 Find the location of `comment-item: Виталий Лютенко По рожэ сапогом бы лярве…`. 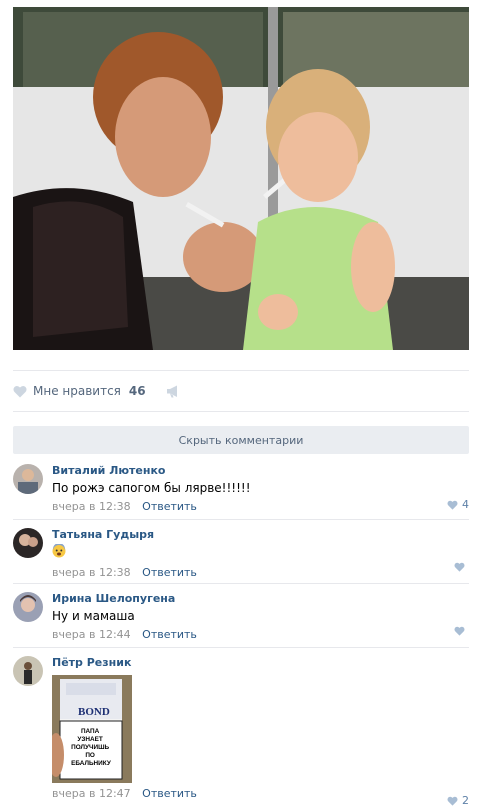

comment-item: Виталий Лютенко По рожэ сапогом бы лярве… is located at coordinates (241, 492).